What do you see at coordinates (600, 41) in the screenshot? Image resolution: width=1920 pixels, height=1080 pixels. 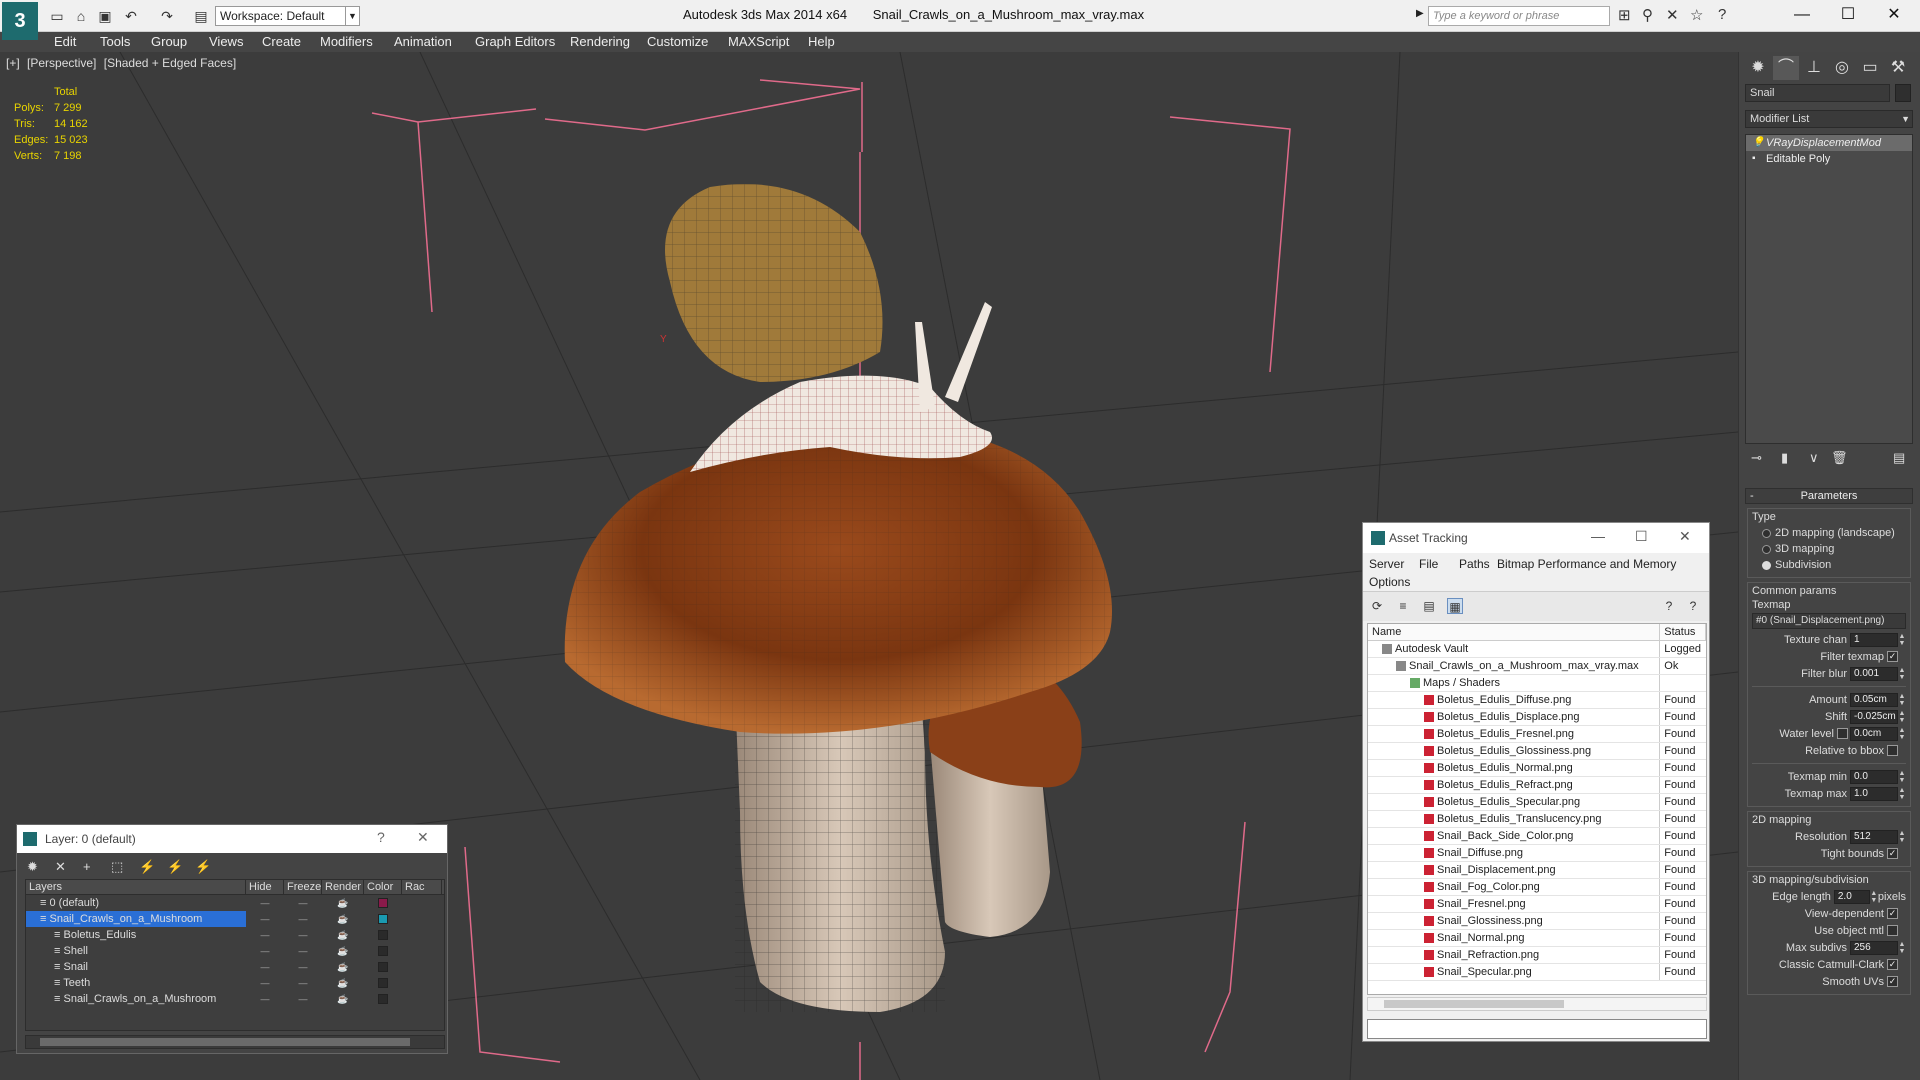 I see `menu-rendering: Rendering` at bounding box center [600, 41].